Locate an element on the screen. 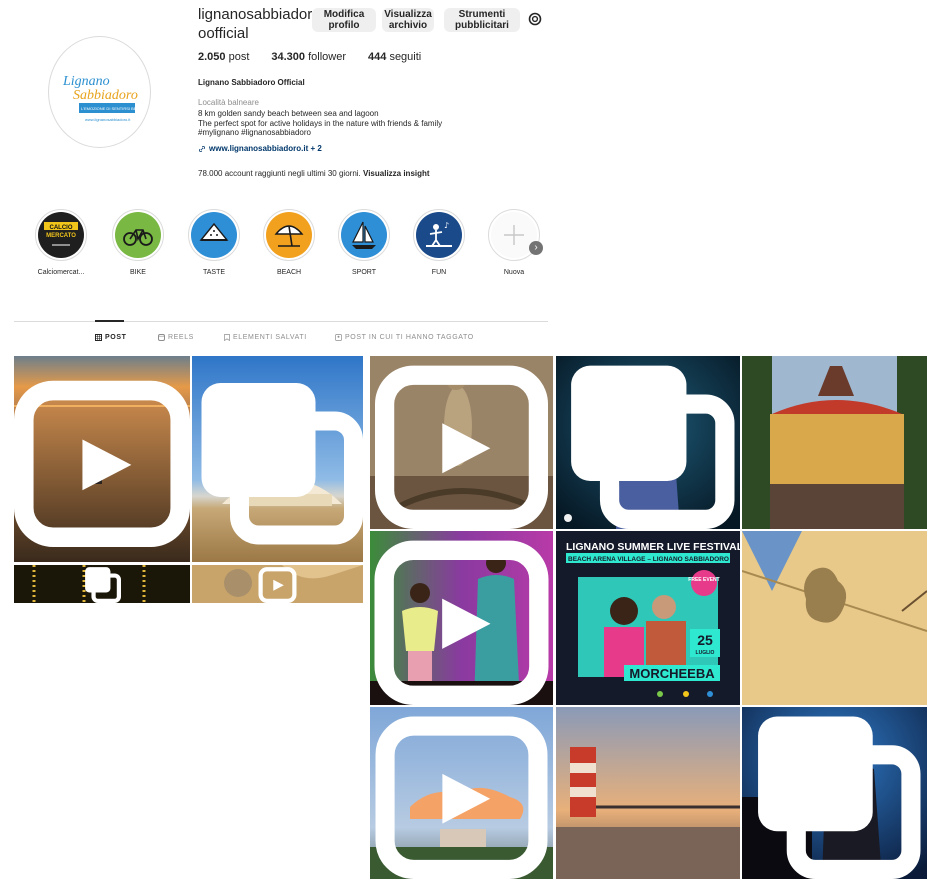  highlight-label: Nuova is located at coordinates (514, 272).